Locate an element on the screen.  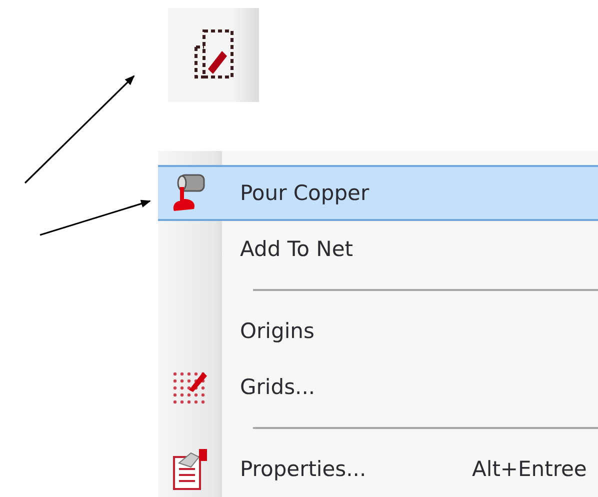
shortcut-label: Alt+Entree is located at coordinates (529, 469).